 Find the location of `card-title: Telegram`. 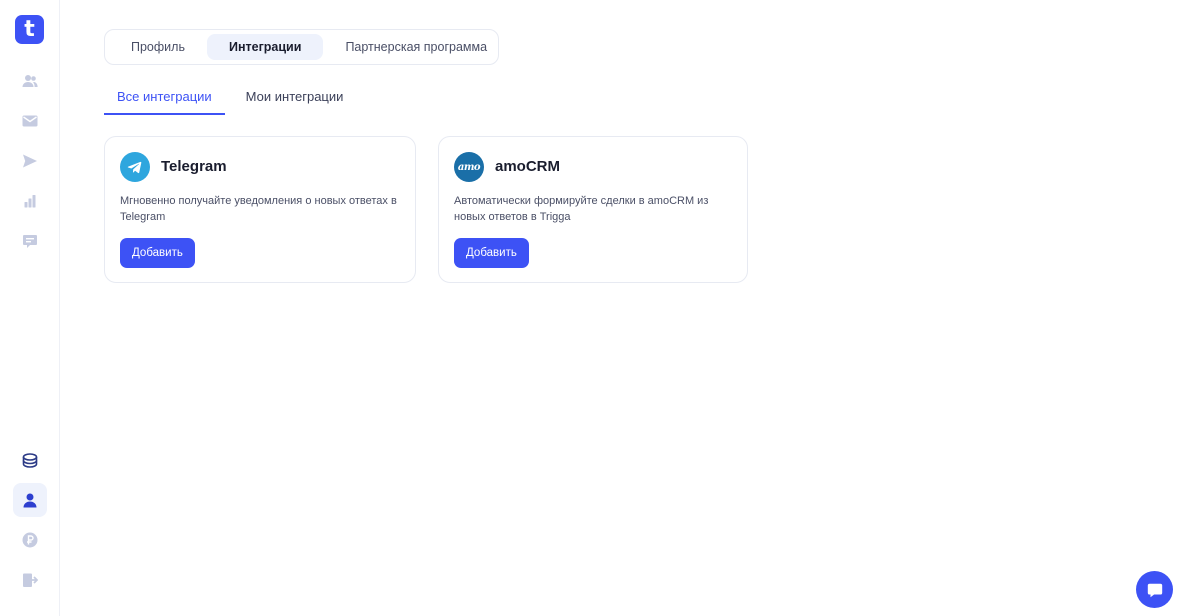

card-title: Telegram is located at coordinates (194, 166).